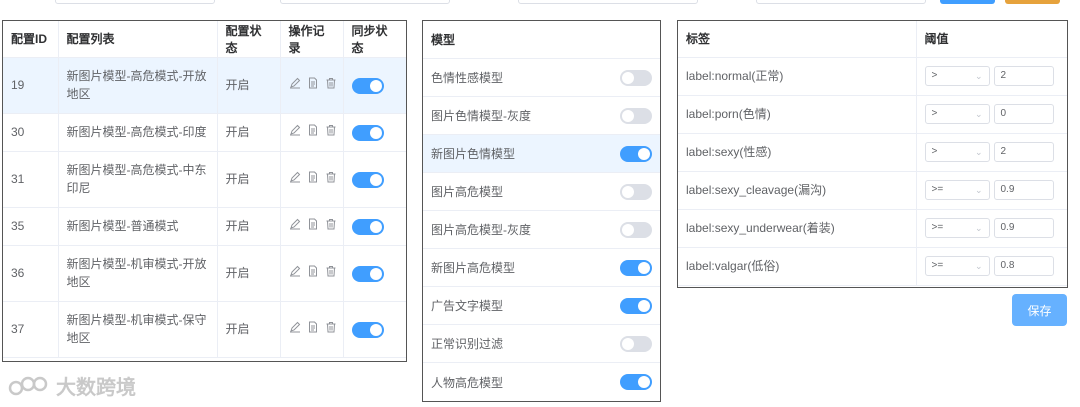  Describe the element at coordinates (797, 190) in the screenshot. I see `threshold-label-cell: label:sexy_cleavage(漏沟)` at that location.